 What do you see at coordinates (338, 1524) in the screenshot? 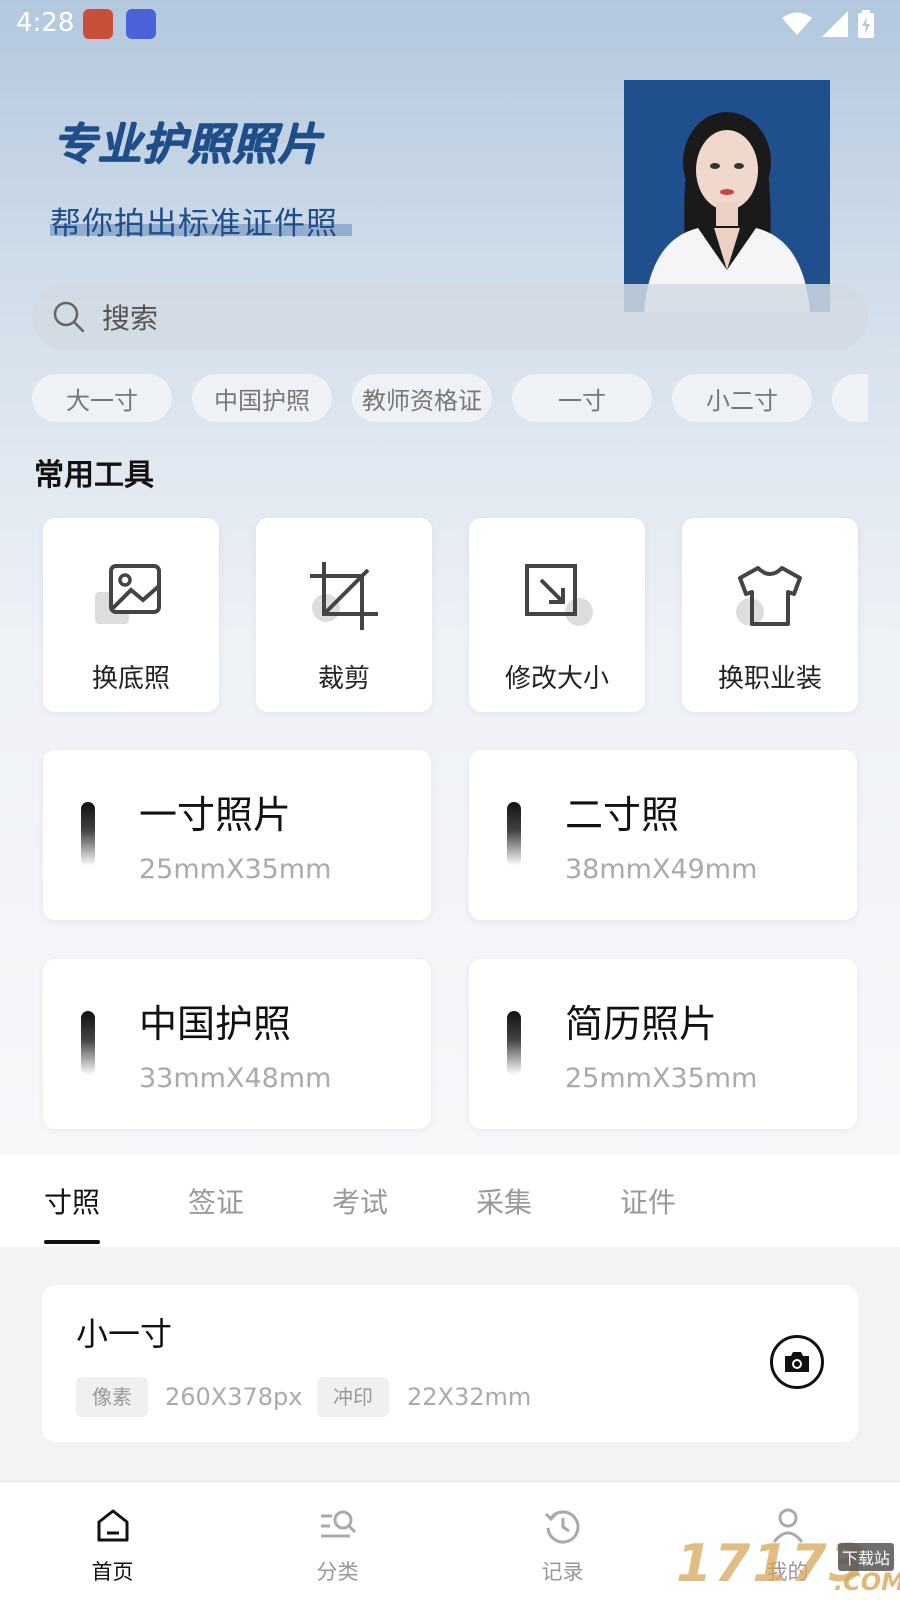
I see `category-search-icon` at bounding box center [338, 1524].